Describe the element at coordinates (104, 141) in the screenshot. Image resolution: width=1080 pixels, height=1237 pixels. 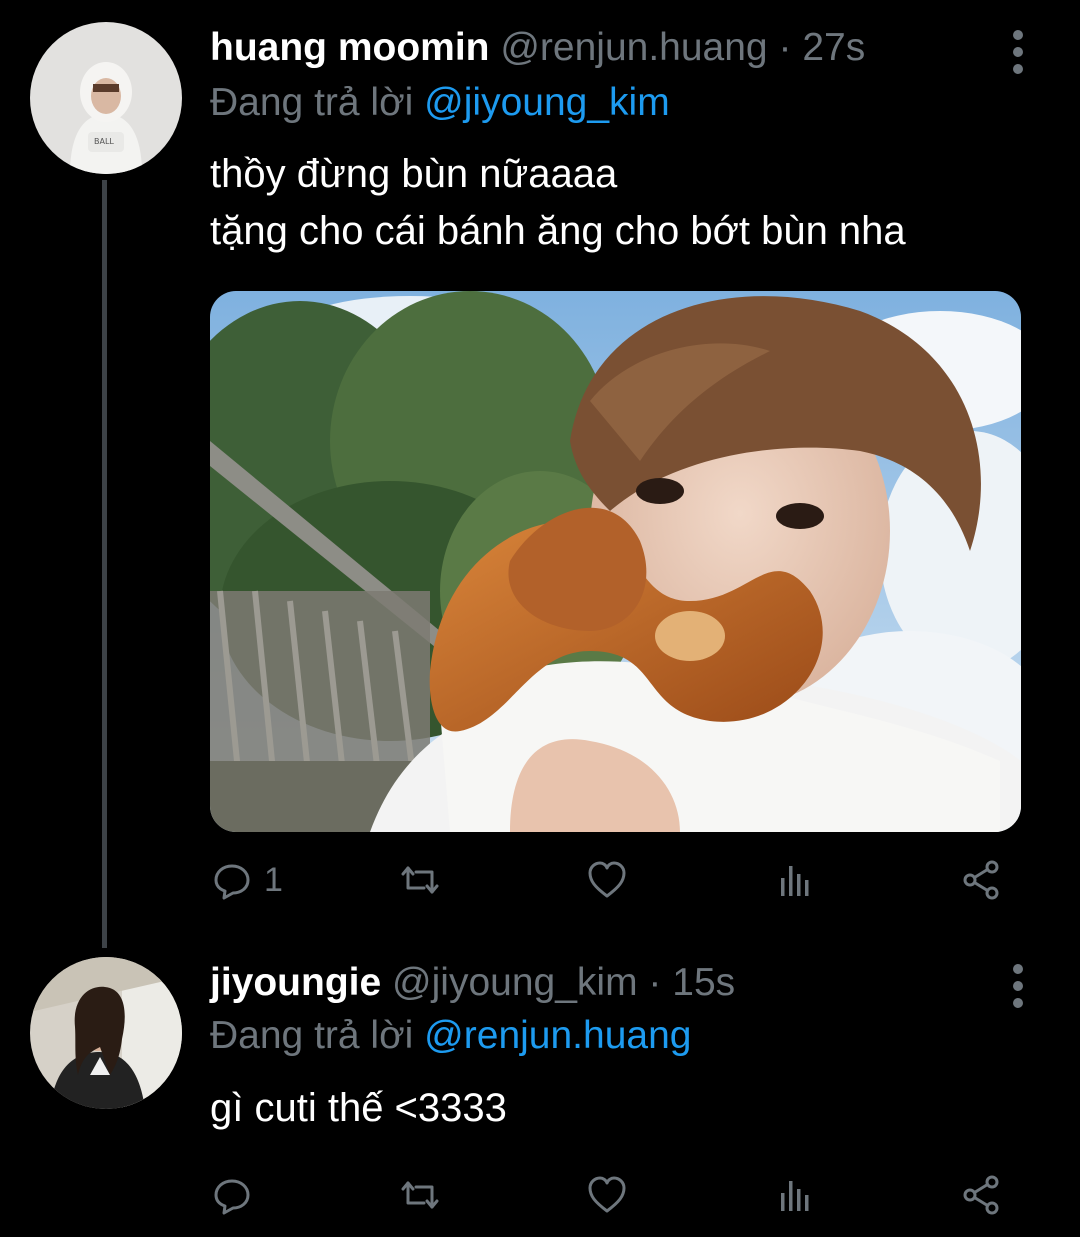
I see `svg-text: BALL` at that location.